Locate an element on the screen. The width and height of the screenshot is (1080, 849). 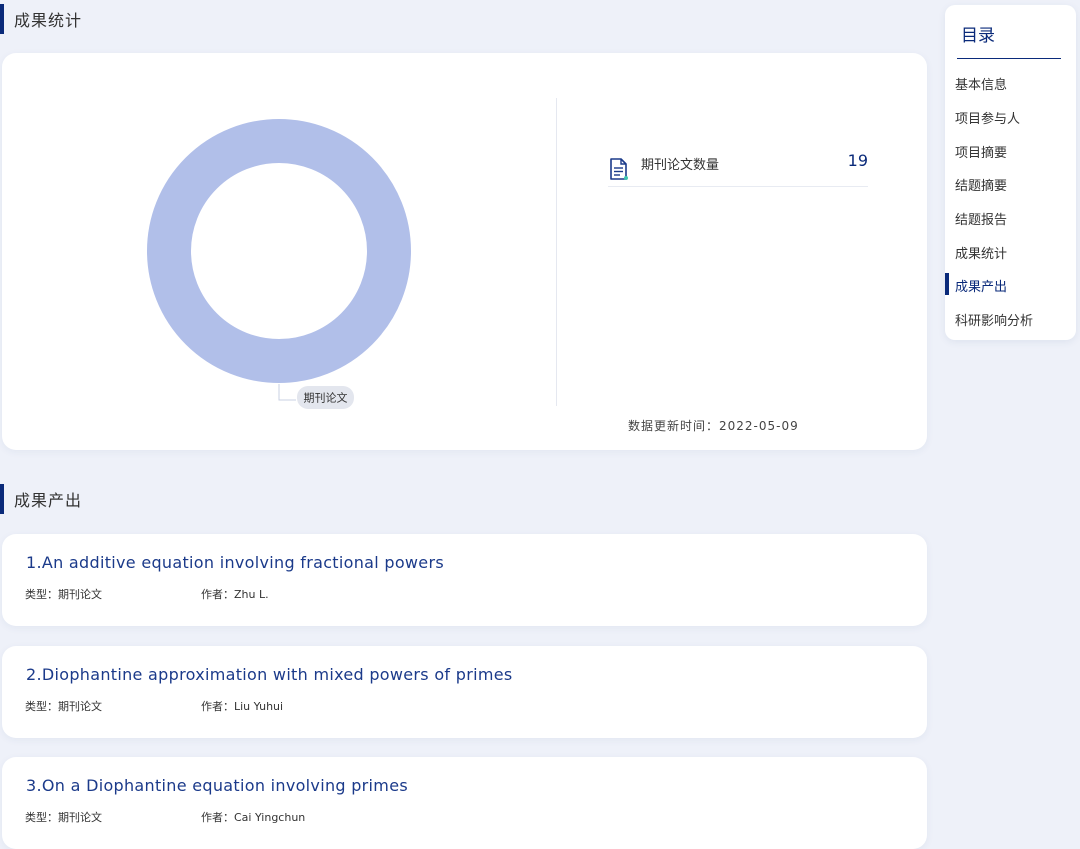
toc-item-output-stats: 成果统计 is located at coordinates (981, 252).